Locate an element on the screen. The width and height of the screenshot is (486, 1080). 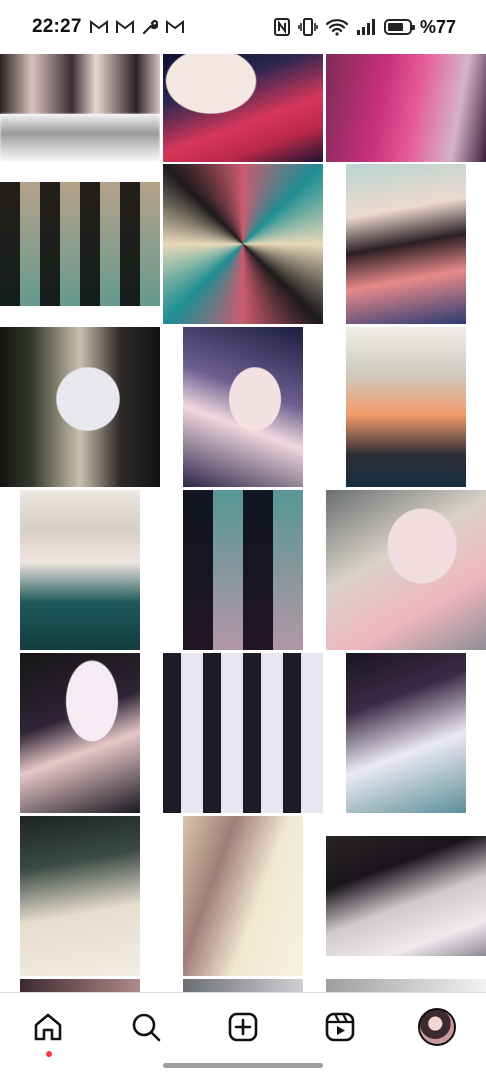
signal-icon is located at coordinates (365, 27).